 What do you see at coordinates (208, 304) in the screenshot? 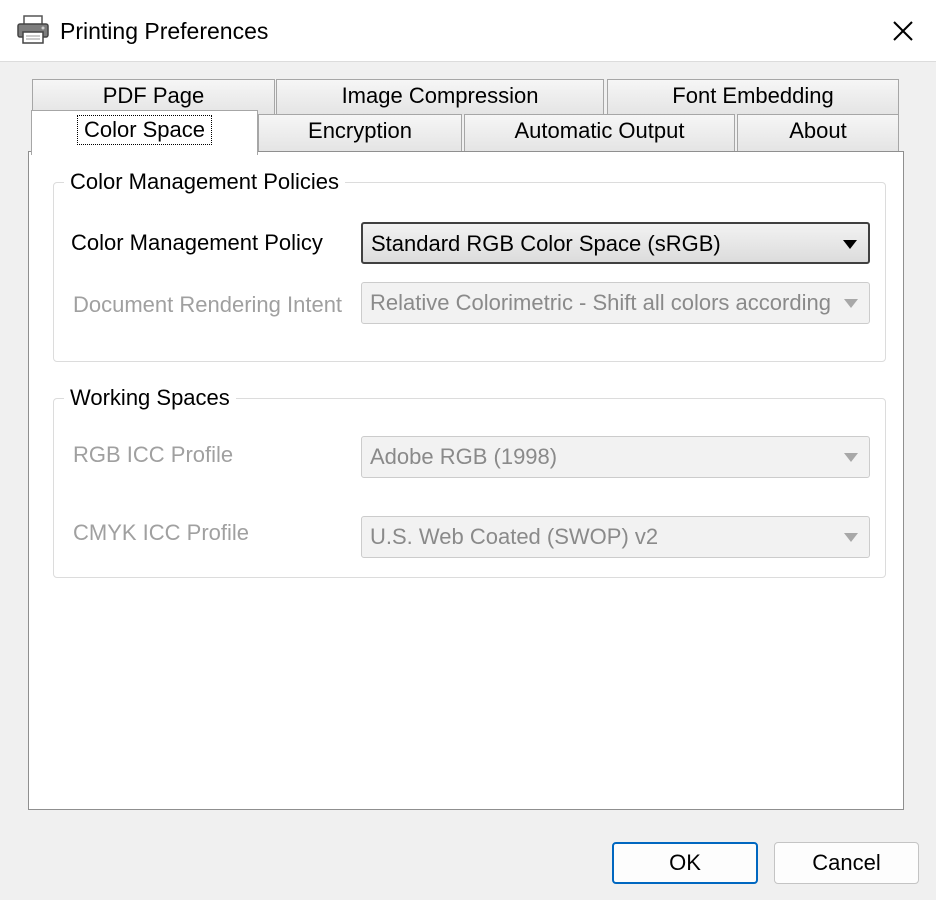
I see `rendering-intent-label: Document Rendering Intent` at bounding box center [208, 304].